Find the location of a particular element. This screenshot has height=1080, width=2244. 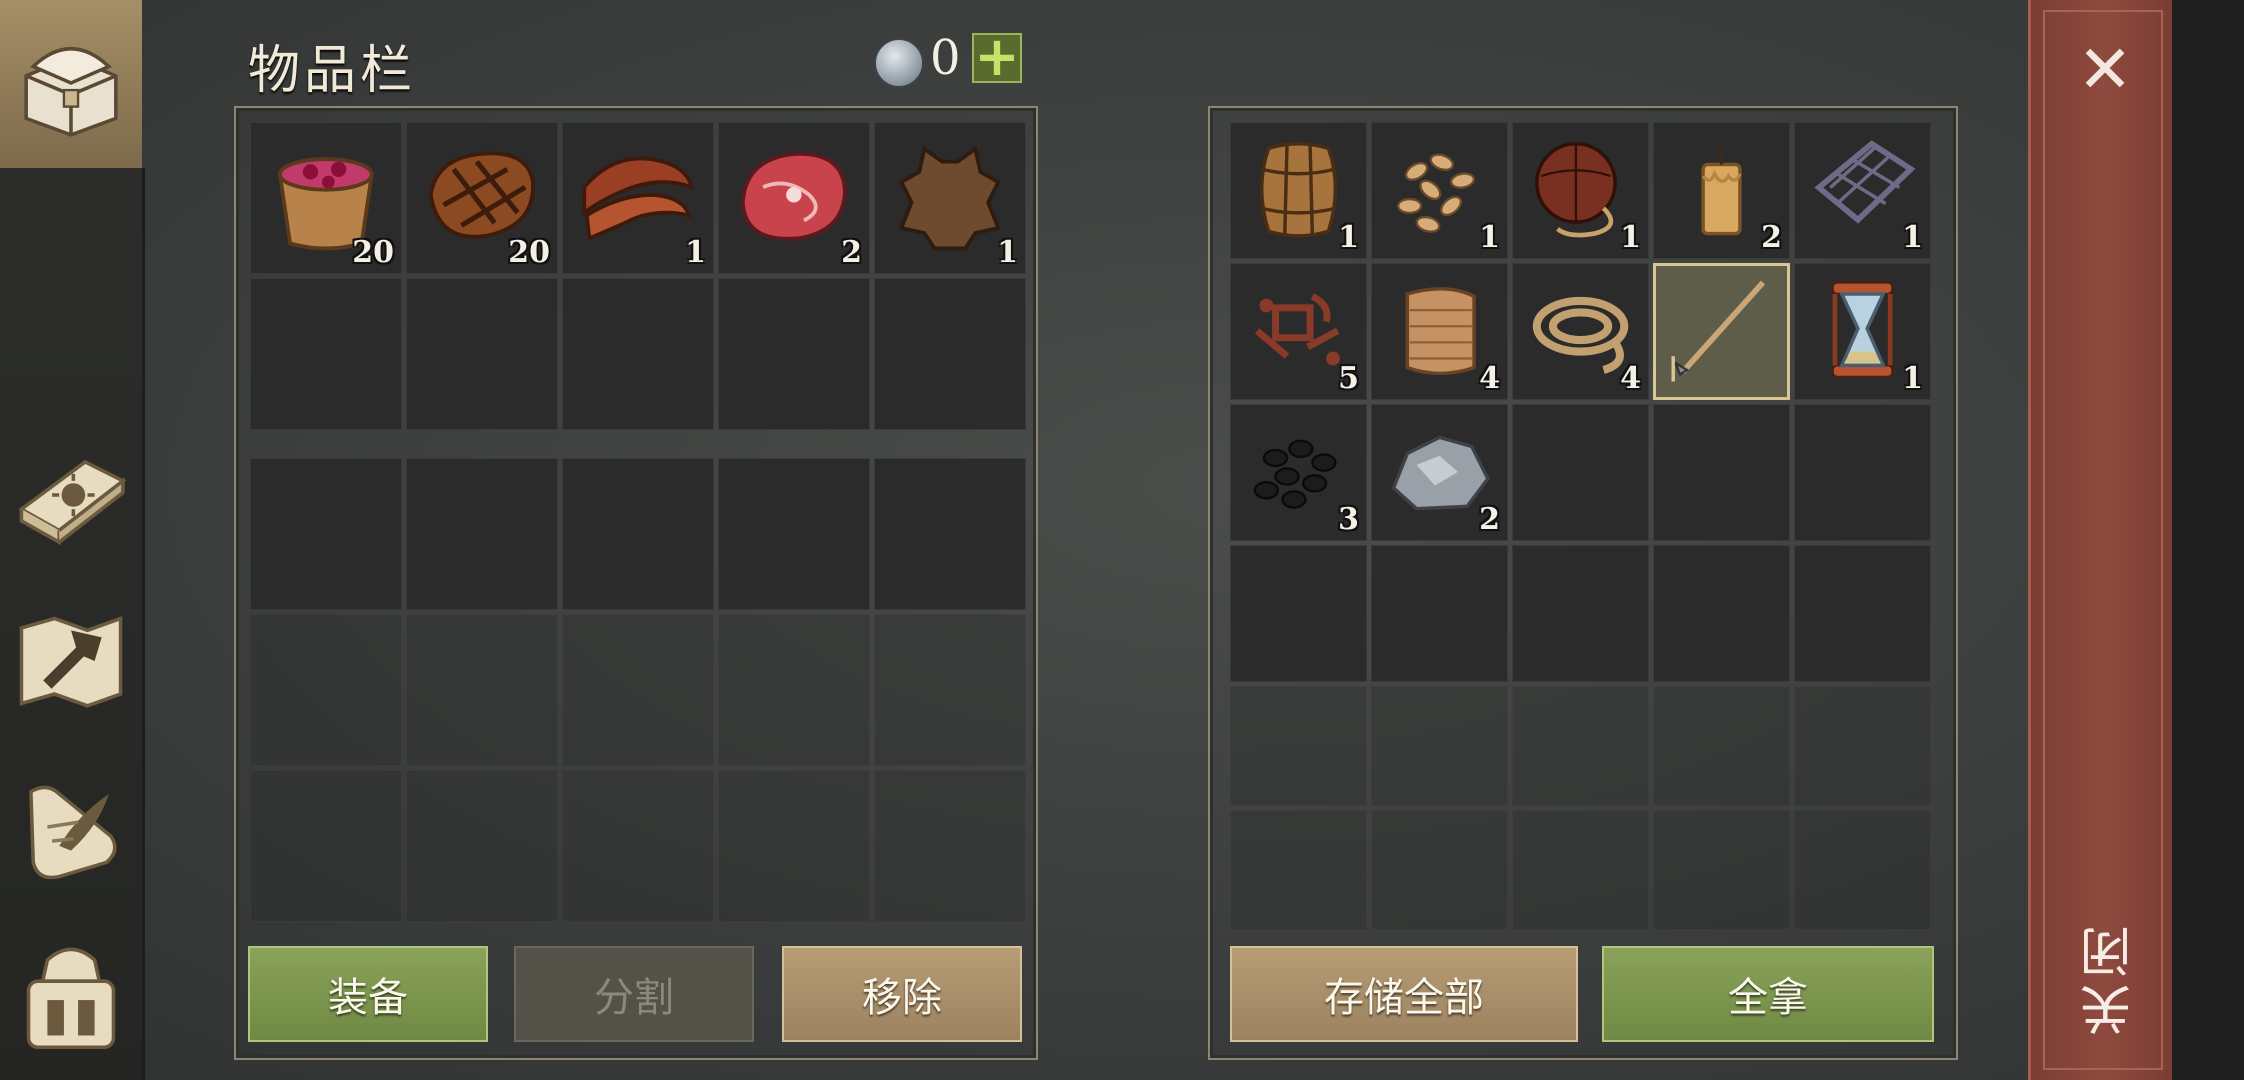

screen-edge is located at coordinates (2208, 540).